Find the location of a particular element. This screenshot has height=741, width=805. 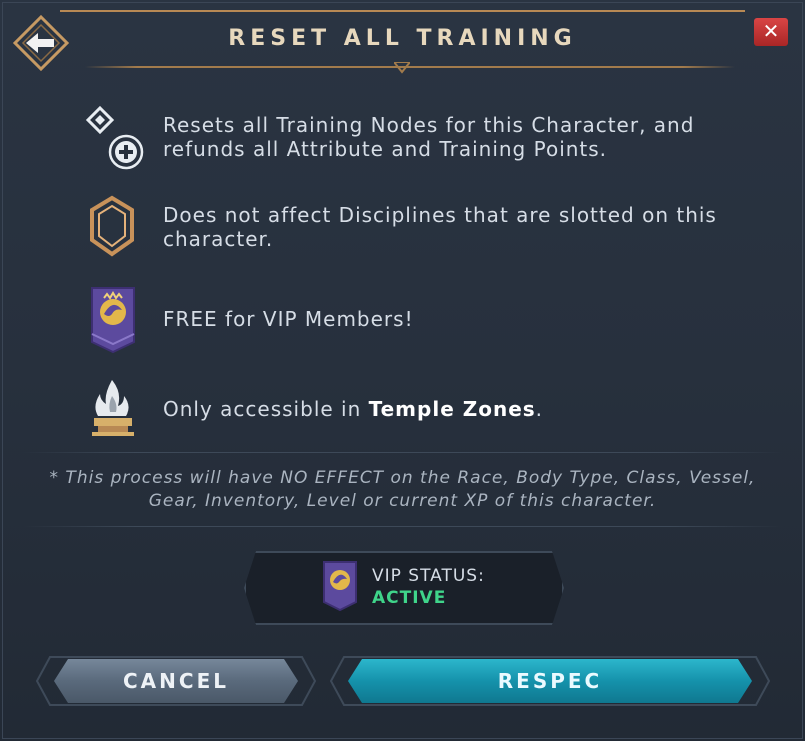

temple-flame-icon is located at coordinates (114, 409).